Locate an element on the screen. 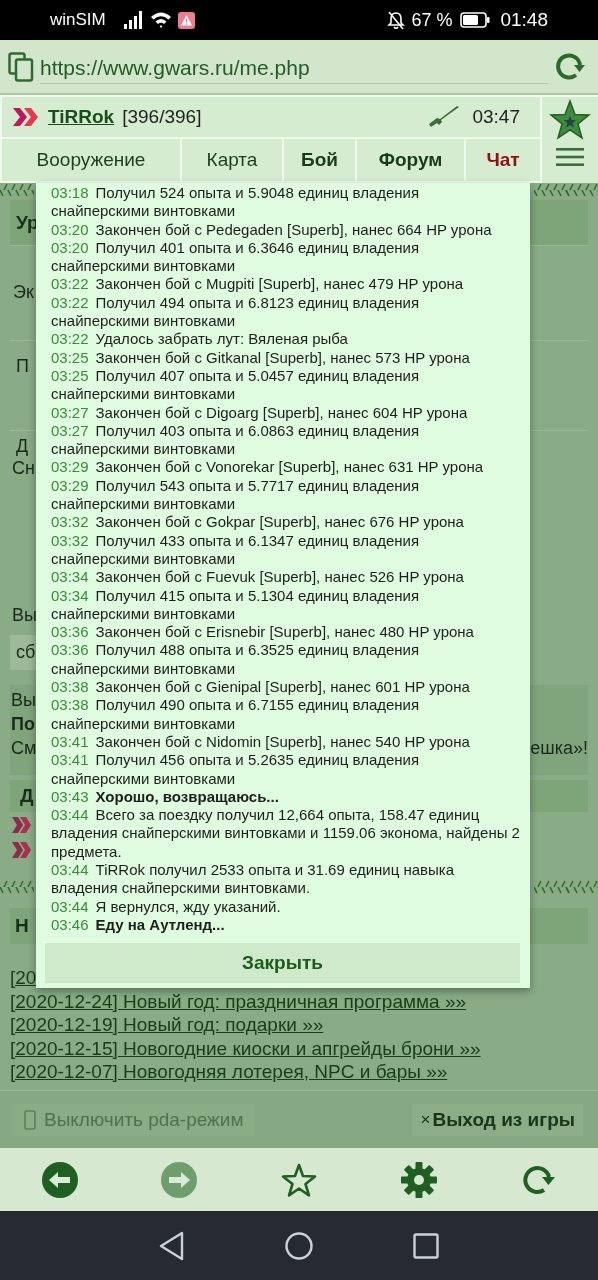 This screenshot has width=598, height=1280. news-link: [2020-12-24] Новый год: праздничная программа »» is located at coordinates (299, 1001).